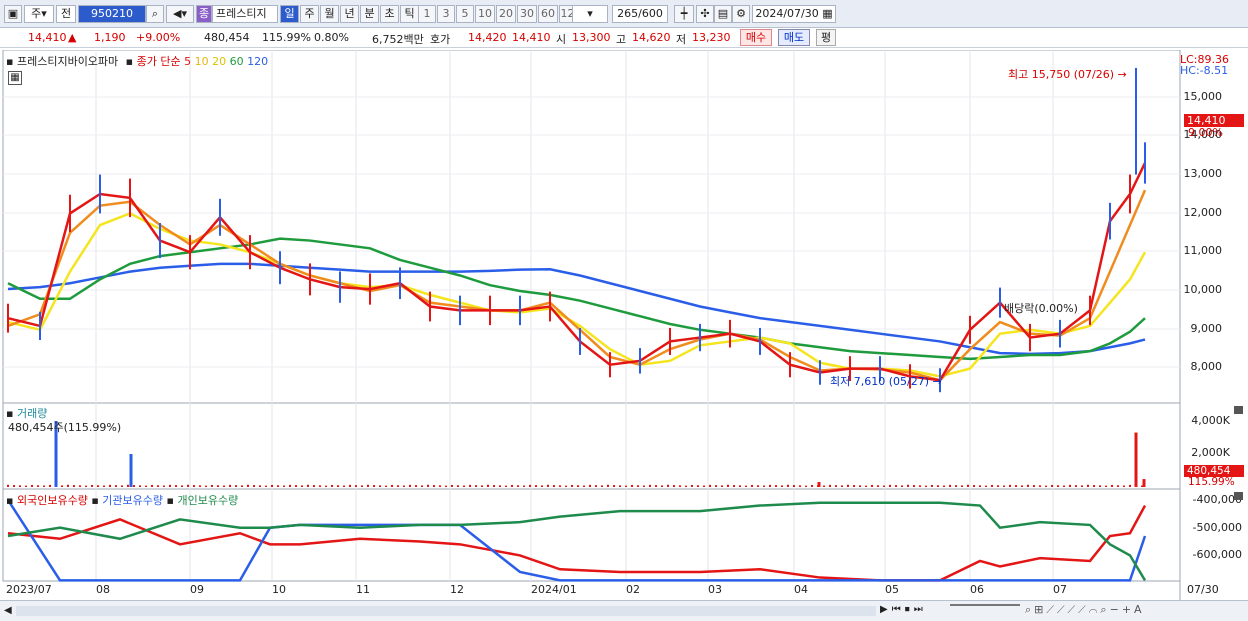  Describe the element at coordinates (457, 589) in the screenshot. I see `x-axis-label: 12` at that location.